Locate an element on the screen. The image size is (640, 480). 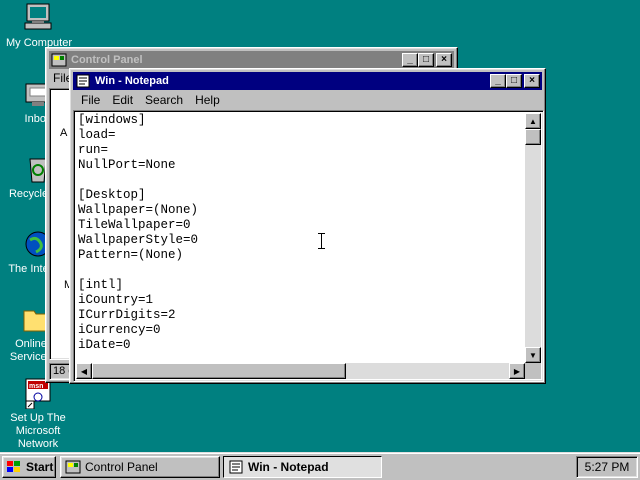
text-line: iDate=0 is located at coordinates (104, 345).